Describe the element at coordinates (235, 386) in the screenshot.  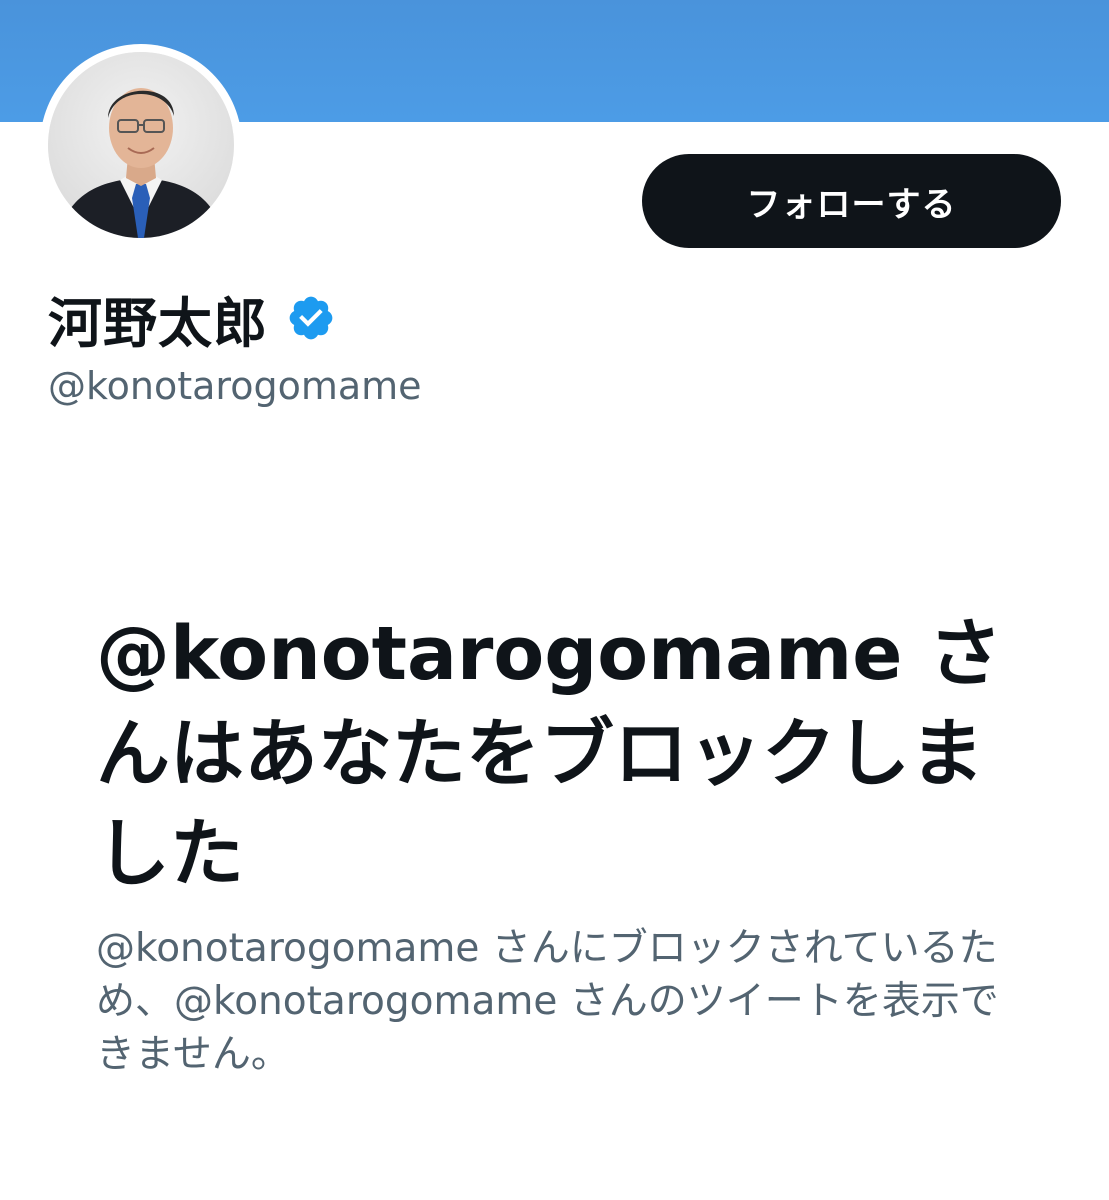
I see `profile-handle: @konotarogomame` at that location.